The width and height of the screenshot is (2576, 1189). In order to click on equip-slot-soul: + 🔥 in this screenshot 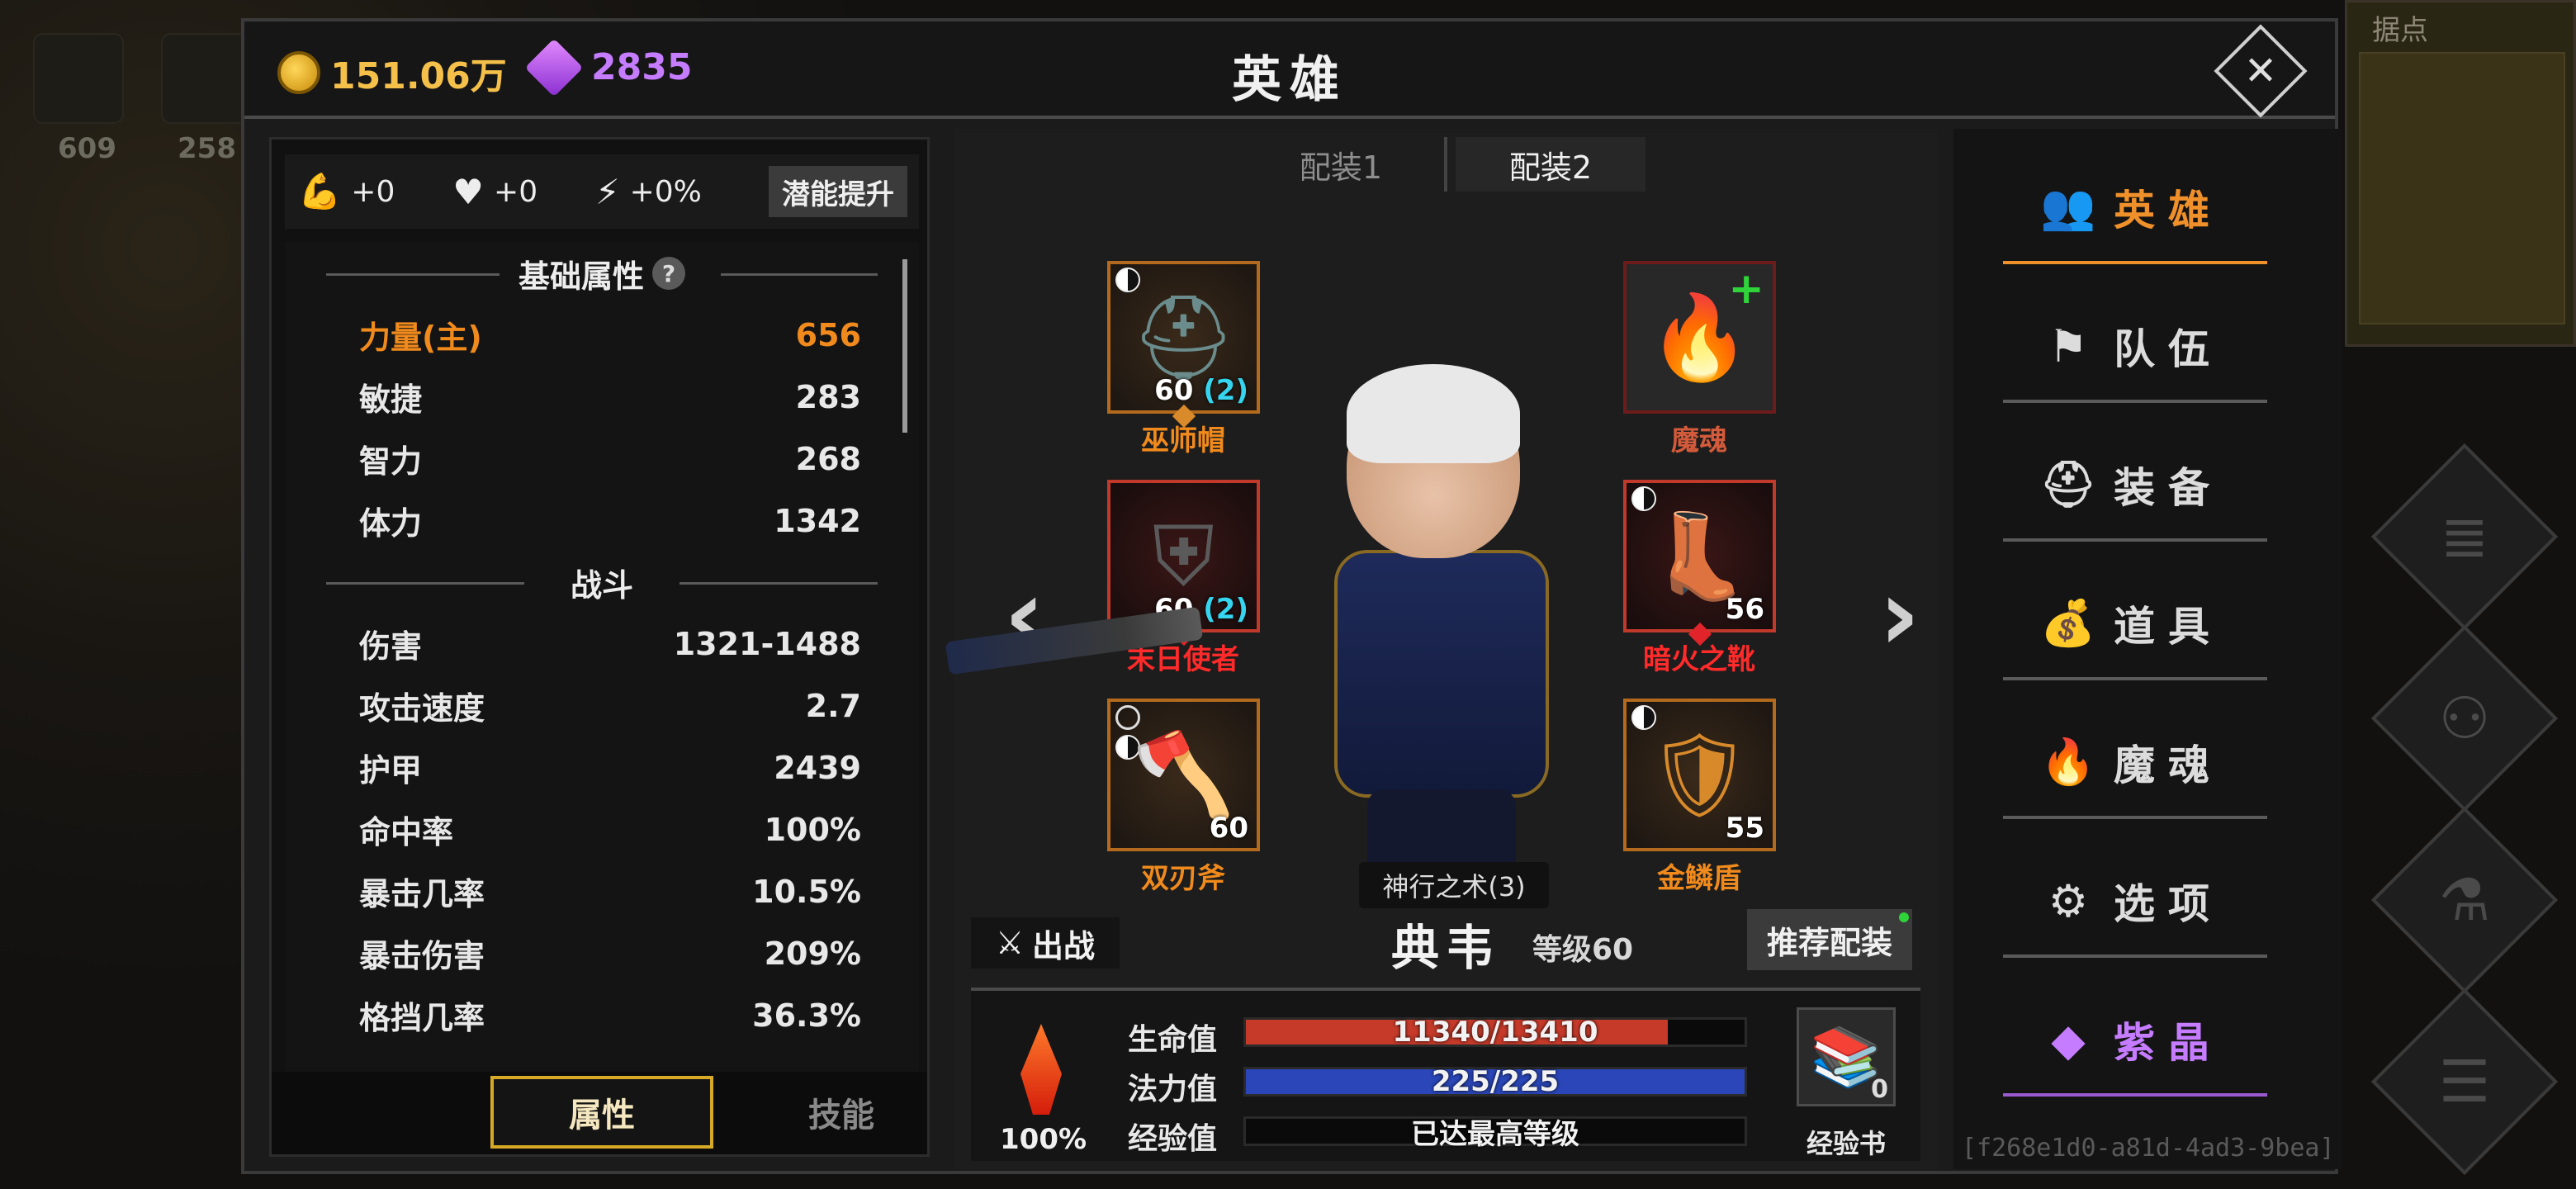, I will do `click(1699, 337)`.